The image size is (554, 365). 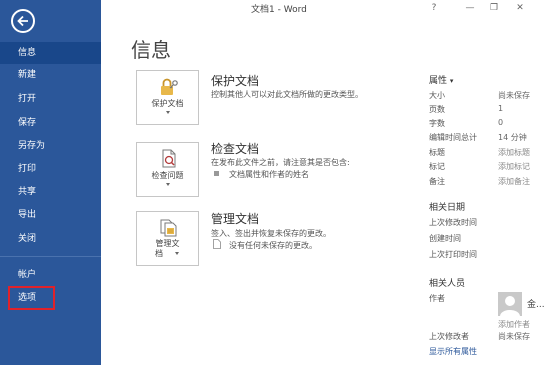 What do you see at coordinates (453, 222) in the screenshot?
I see `last-modified-label: 上次修改时间` at bounding box center [453, 222].